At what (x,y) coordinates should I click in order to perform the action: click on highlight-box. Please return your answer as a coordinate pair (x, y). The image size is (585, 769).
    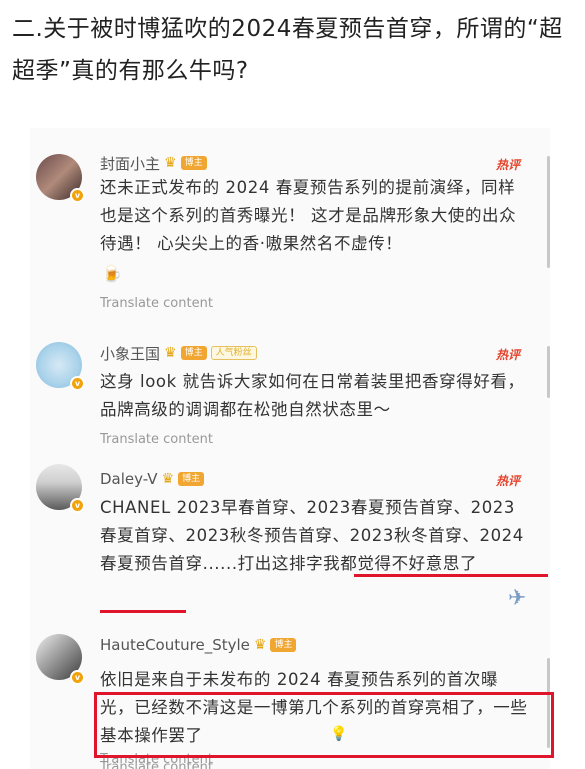
    Looking at the image, I should click on (324, 725).